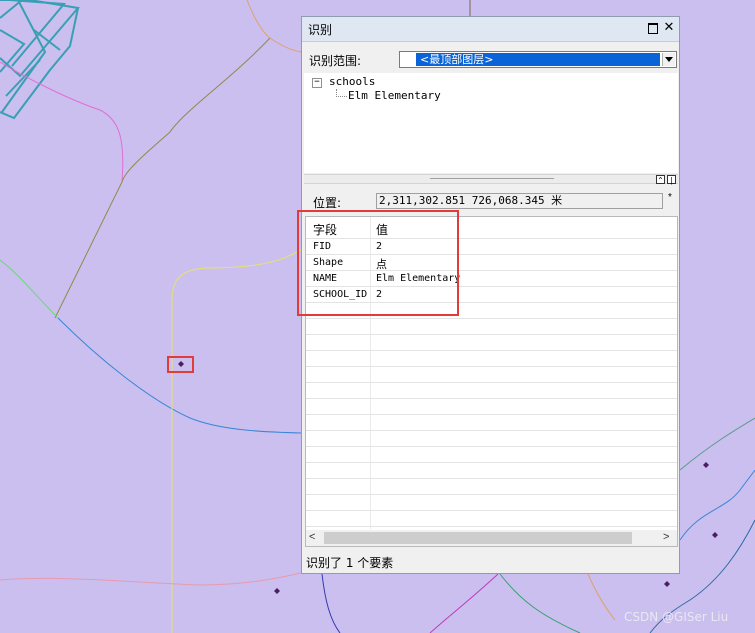 The height and width of the screenshot is (633, 755). What do you see at coordinates (236, 441) in the screenshot?
I see `road-yellow` at bounding box center [236, 441].